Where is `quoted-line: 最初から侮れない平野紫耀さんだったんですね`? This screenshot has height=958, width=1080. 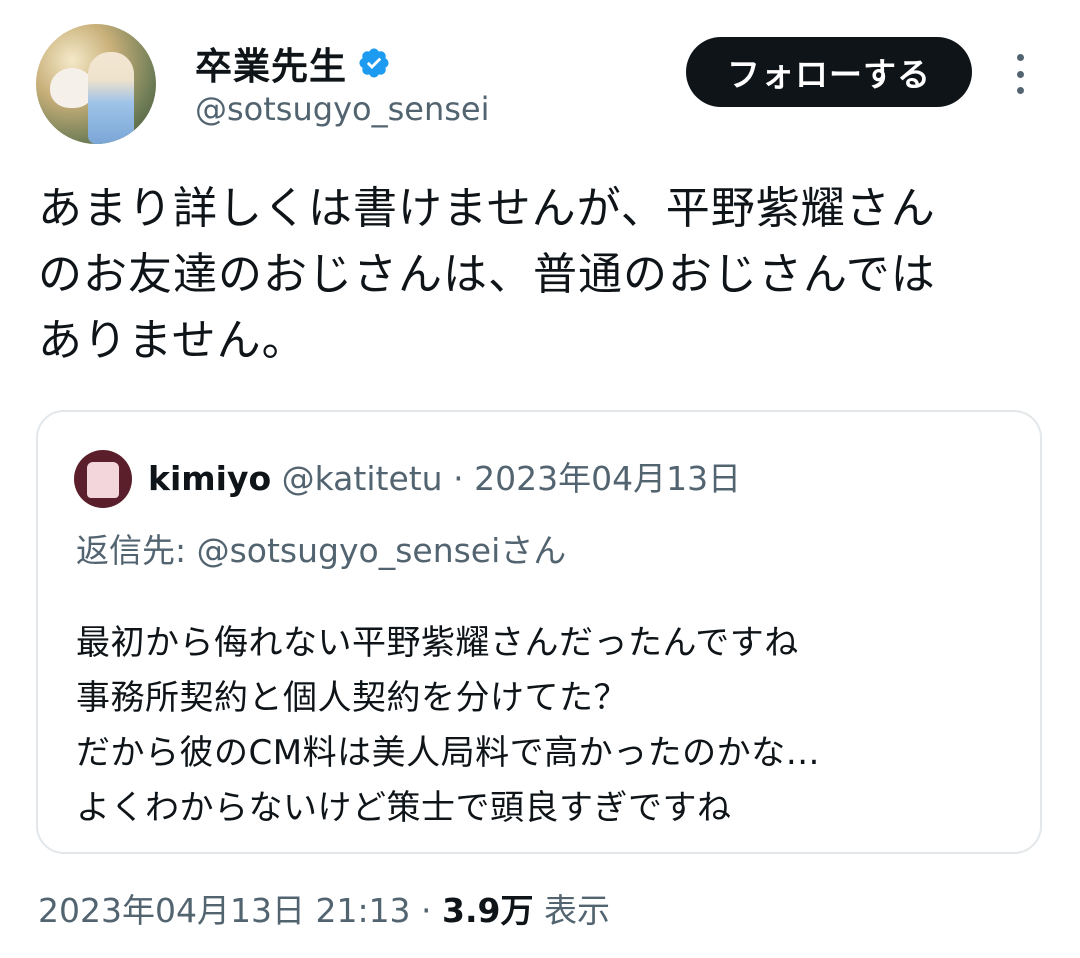
quoted-line: 最初から侮れない平野紫耀さんだったんですね is located at coordinates (437, 643).